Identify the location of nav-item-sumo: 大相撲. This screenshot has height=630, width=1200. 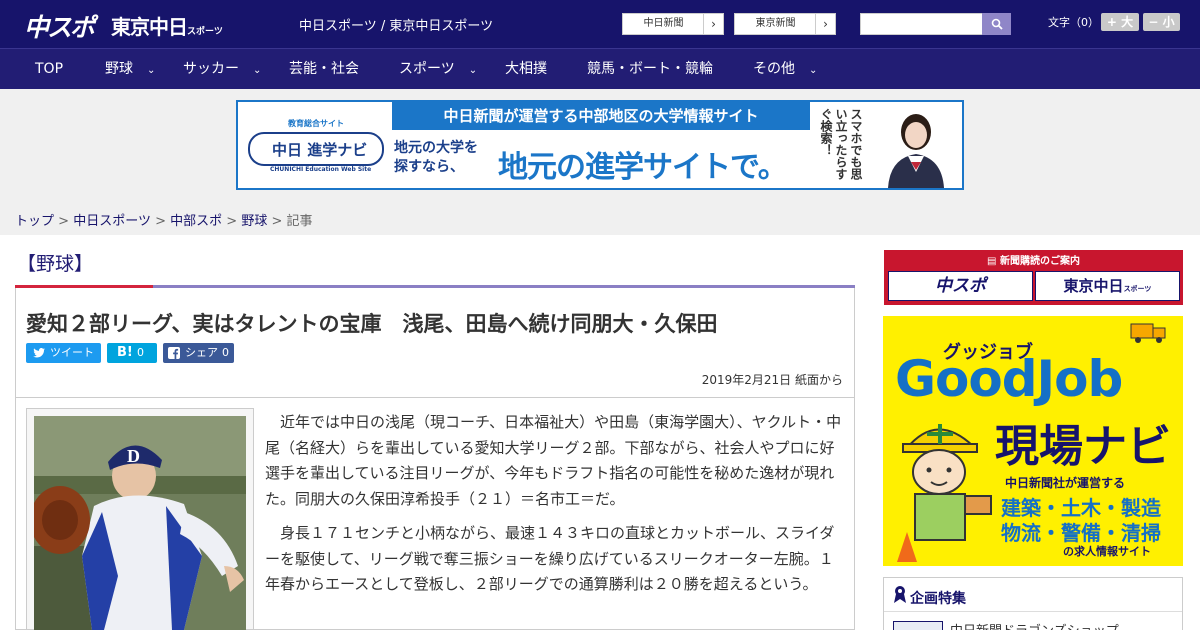
(526, 69).